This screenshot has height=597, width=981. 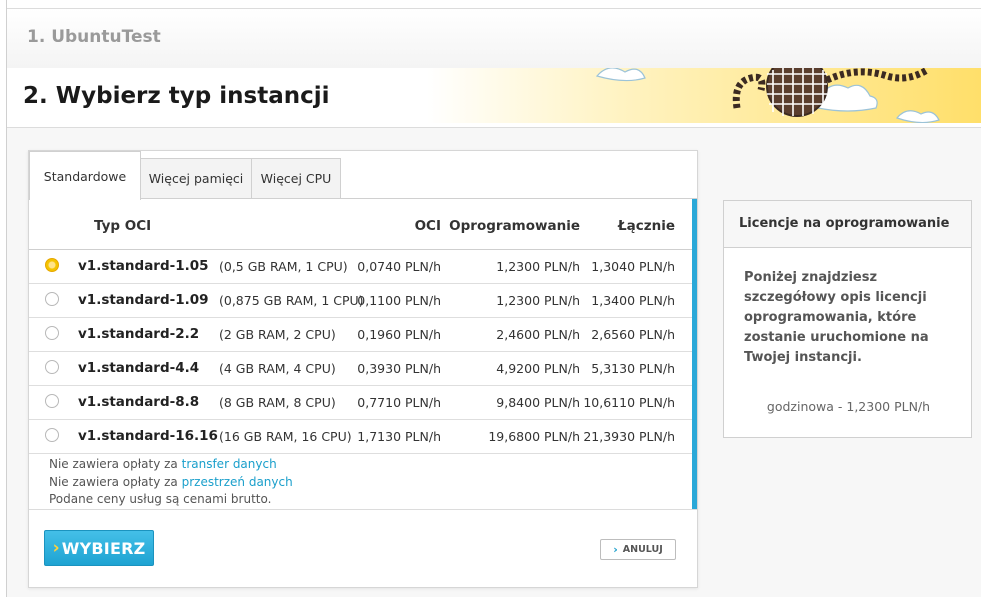 I want to click on oci-price: 1,7130 PLN/h, so click(x=399, y=436).